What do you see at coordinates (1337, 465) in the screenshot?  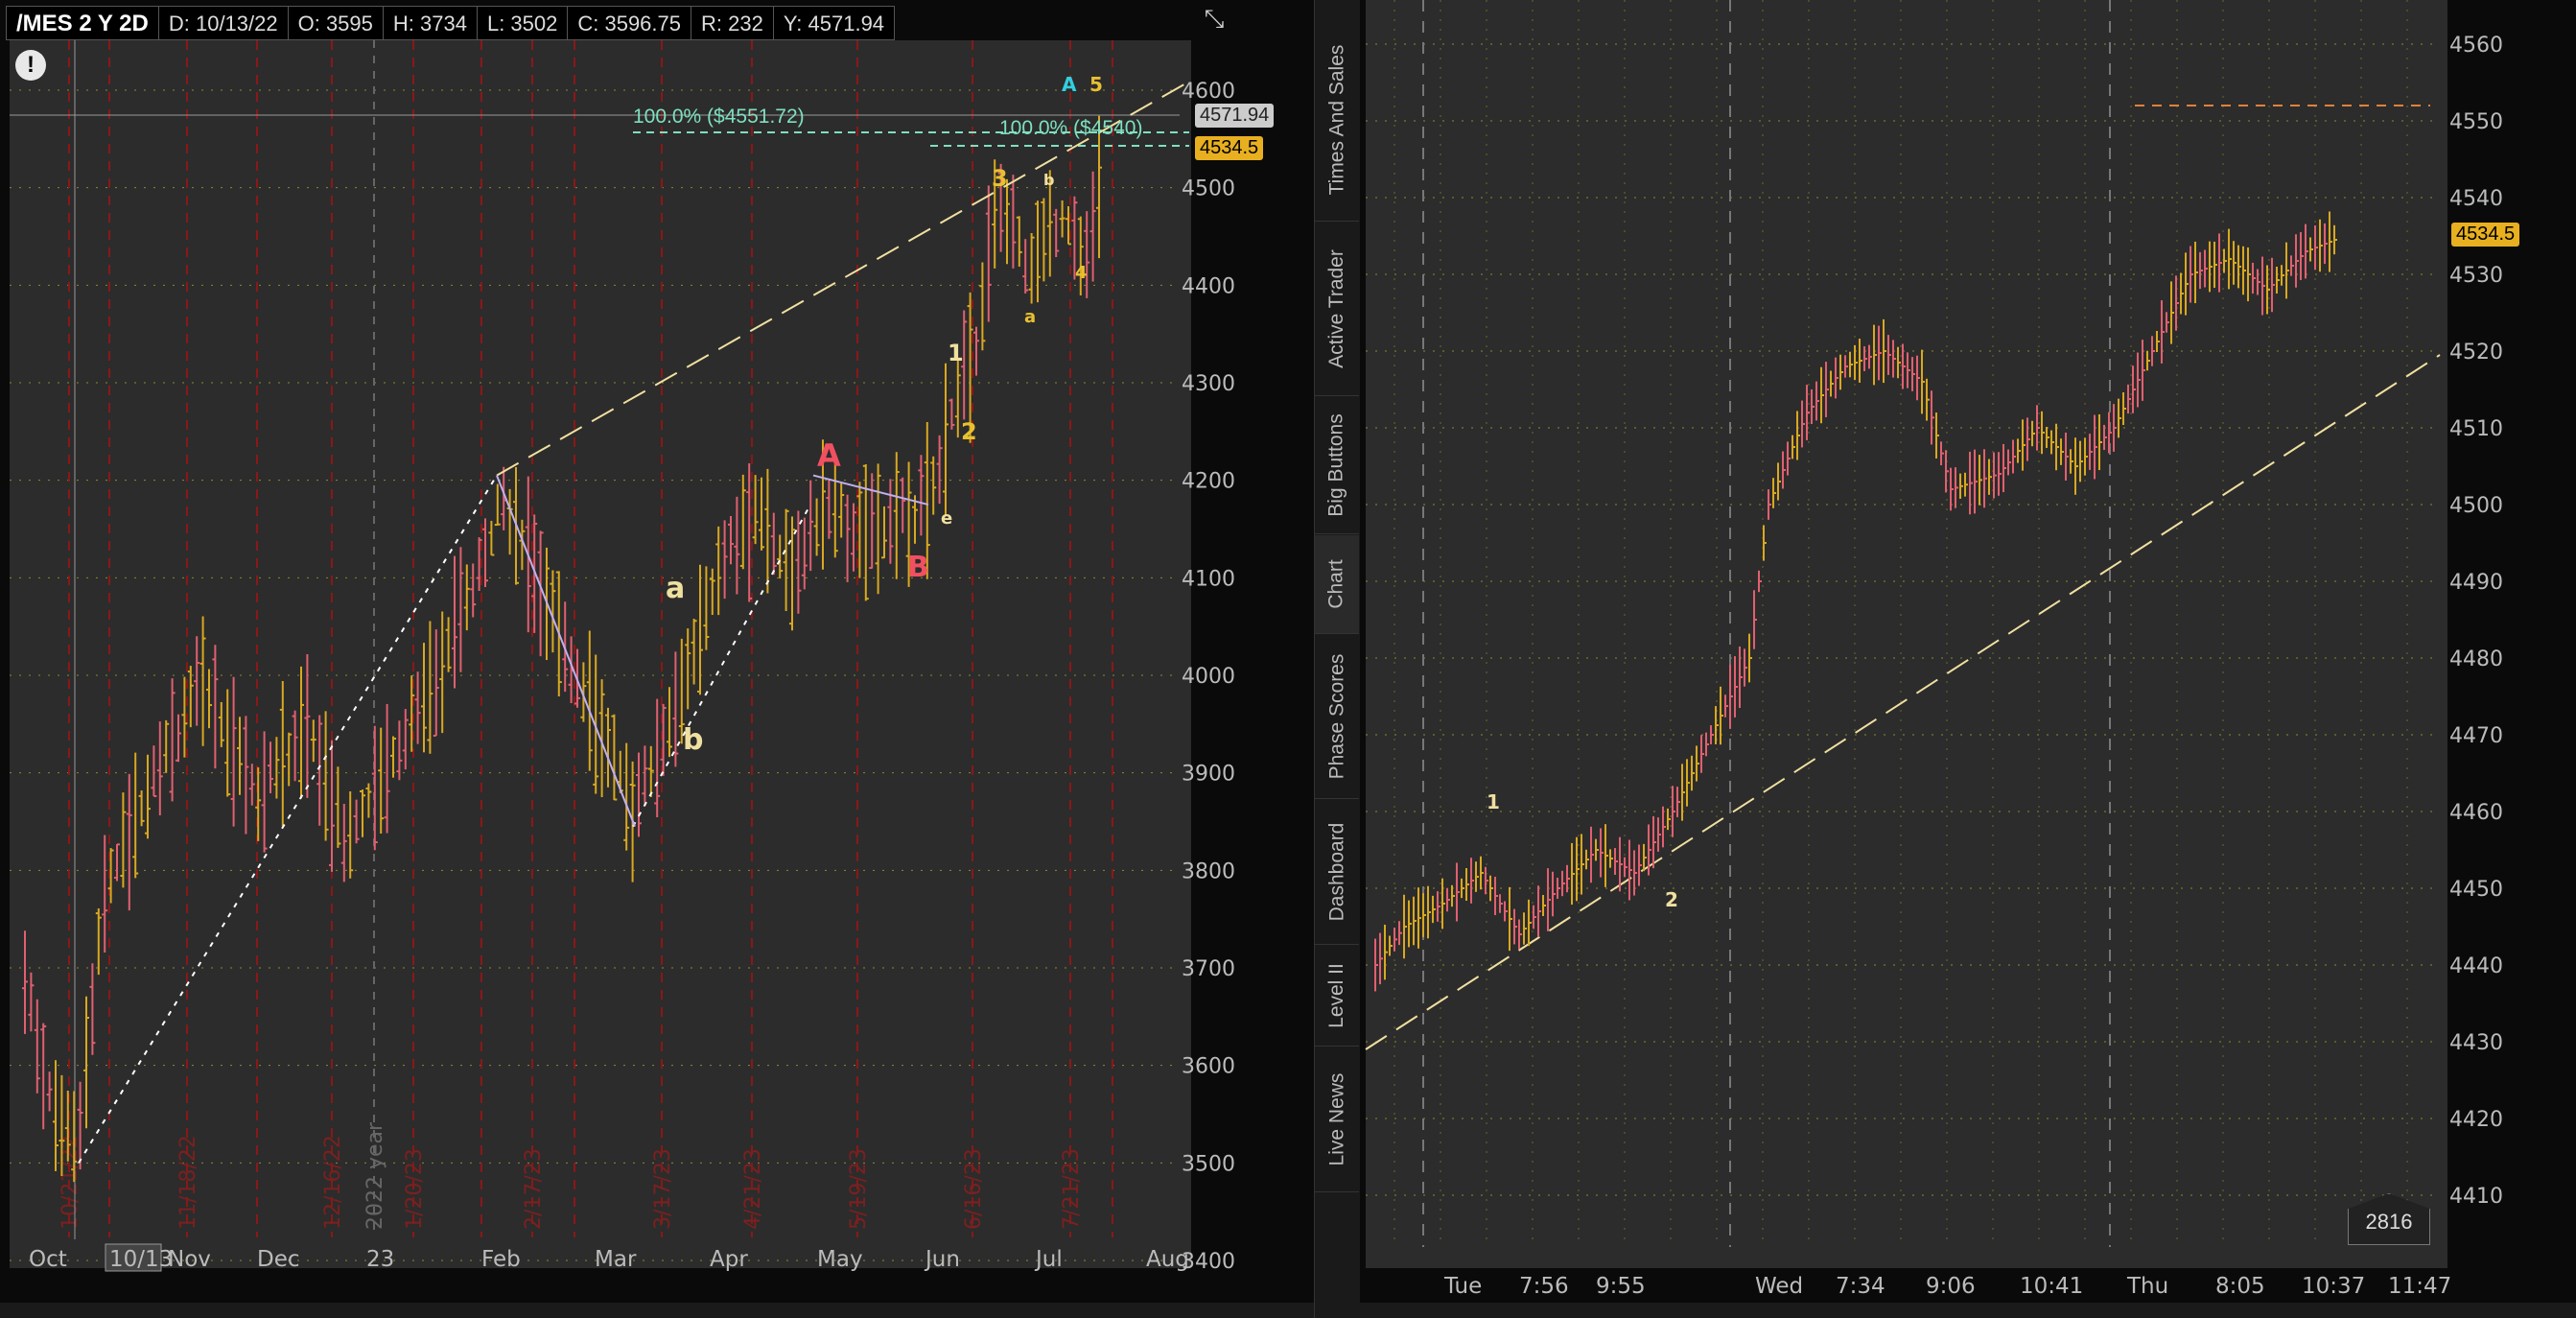 I see `tab-big-buttons: Big Buttons` at bounding box center [1337, 465].